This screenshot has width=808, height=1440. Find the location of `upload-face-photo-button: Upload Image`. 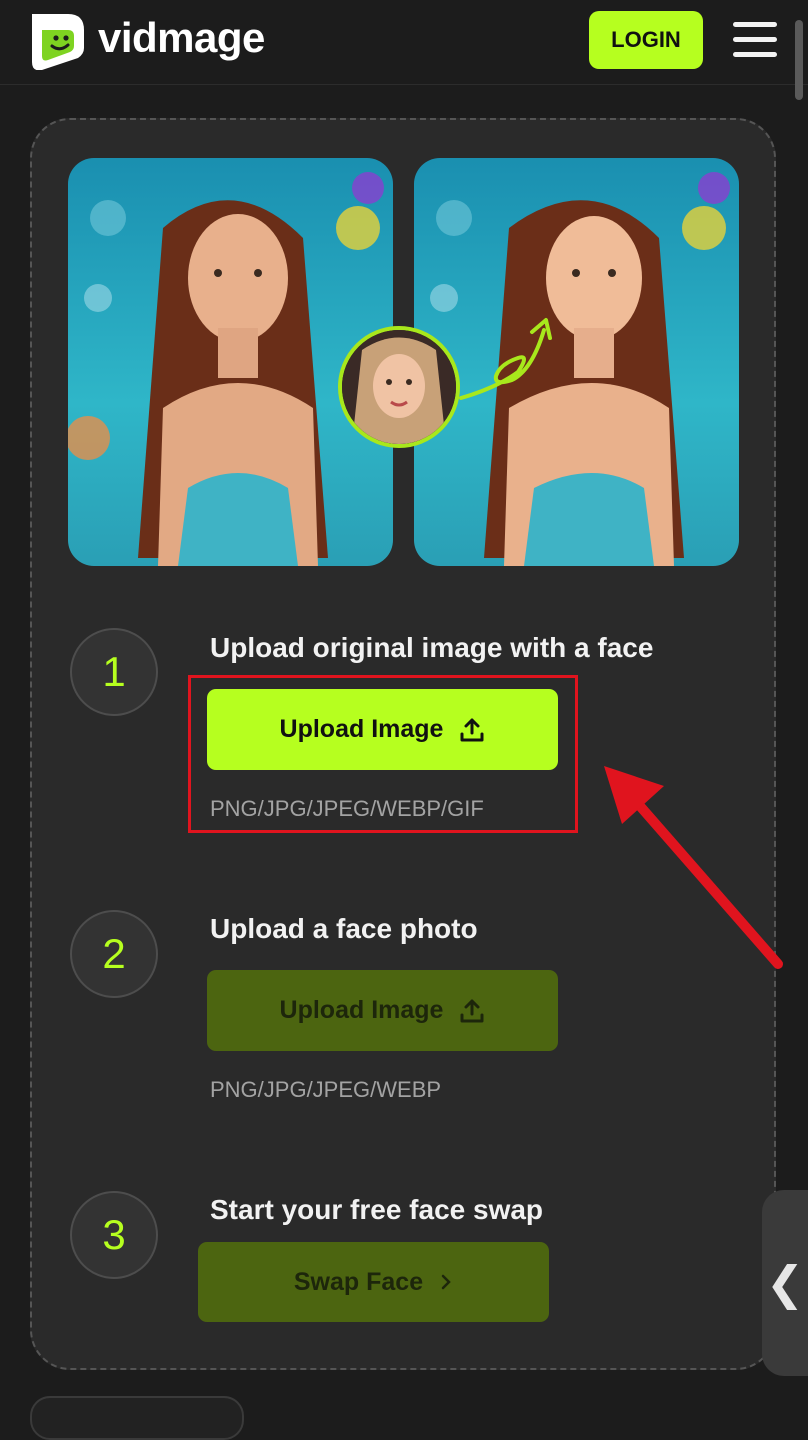

upload-face-photo-button: Upload Image is located at coordinates (382, 1010).